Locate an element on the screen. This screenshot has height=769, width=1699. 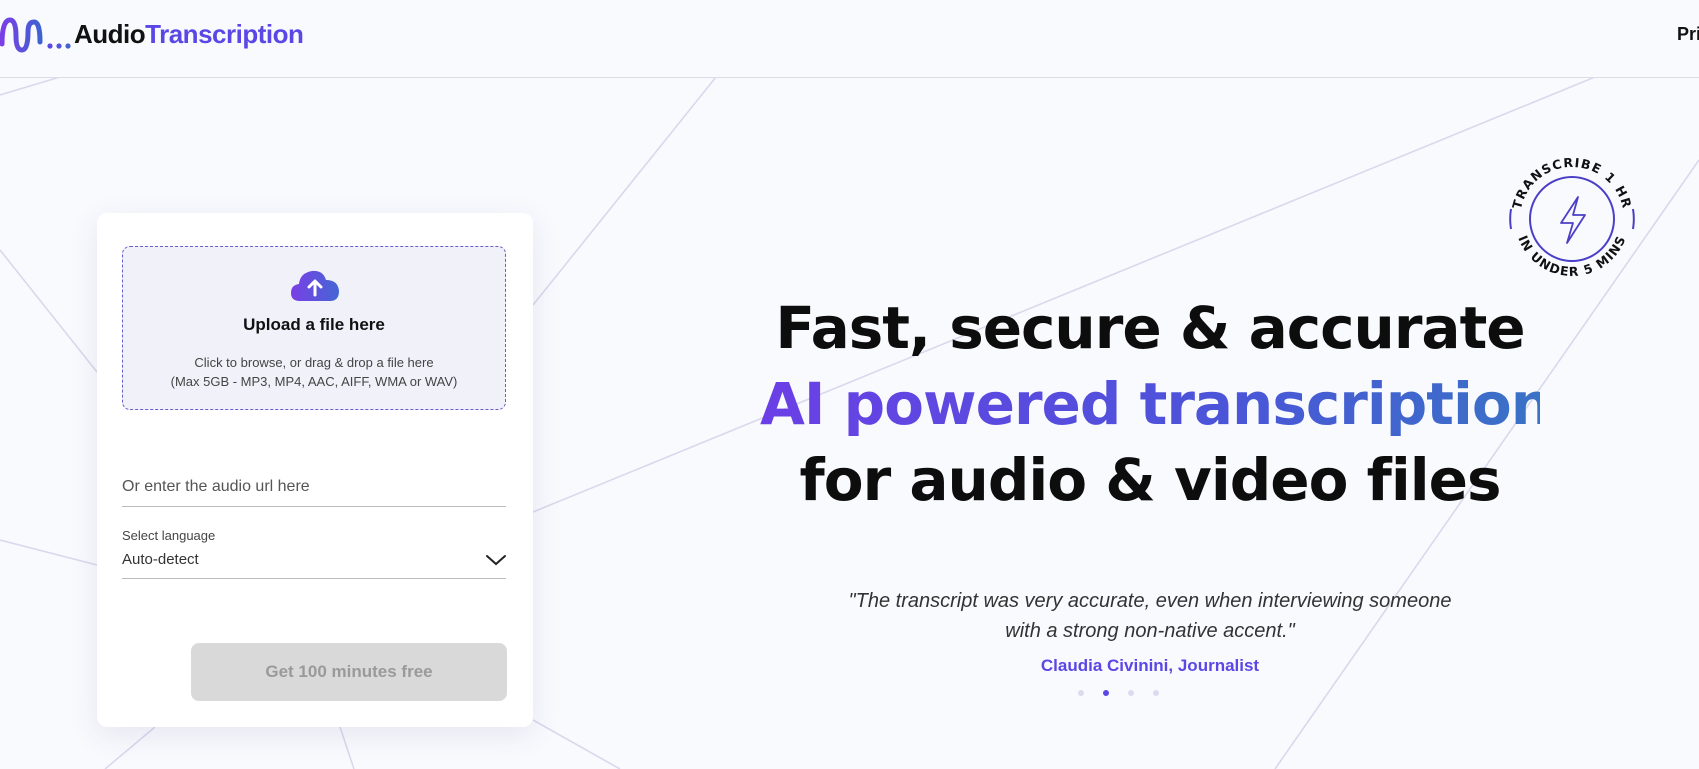
carousel-dots is located at coordinates (1118, 693).